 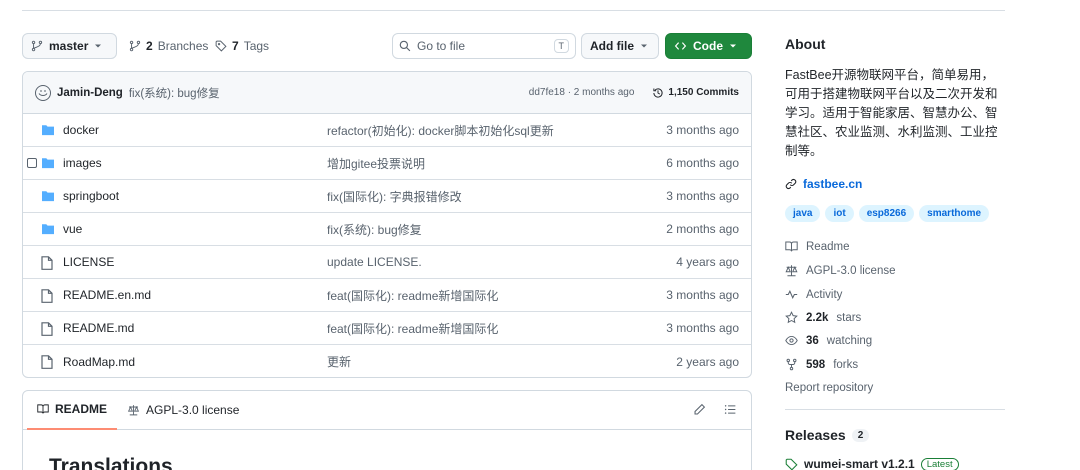 What do you see at coordinates (803, 213) in the screenshot?
I see `topic-java: java` at bounding box center [803, 213].